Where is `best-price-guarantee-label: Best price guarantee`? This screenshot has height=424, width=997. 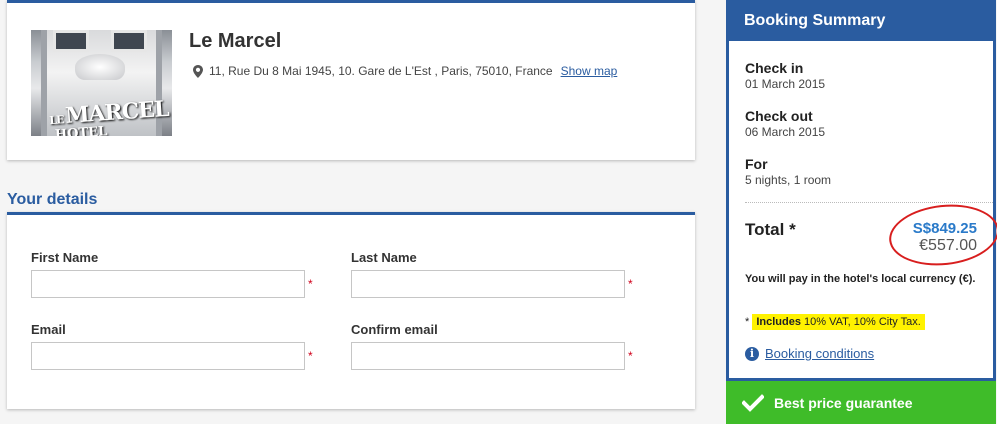
best-price-guarantee-label: Best price guarantee is located at coordinates (843, 402).